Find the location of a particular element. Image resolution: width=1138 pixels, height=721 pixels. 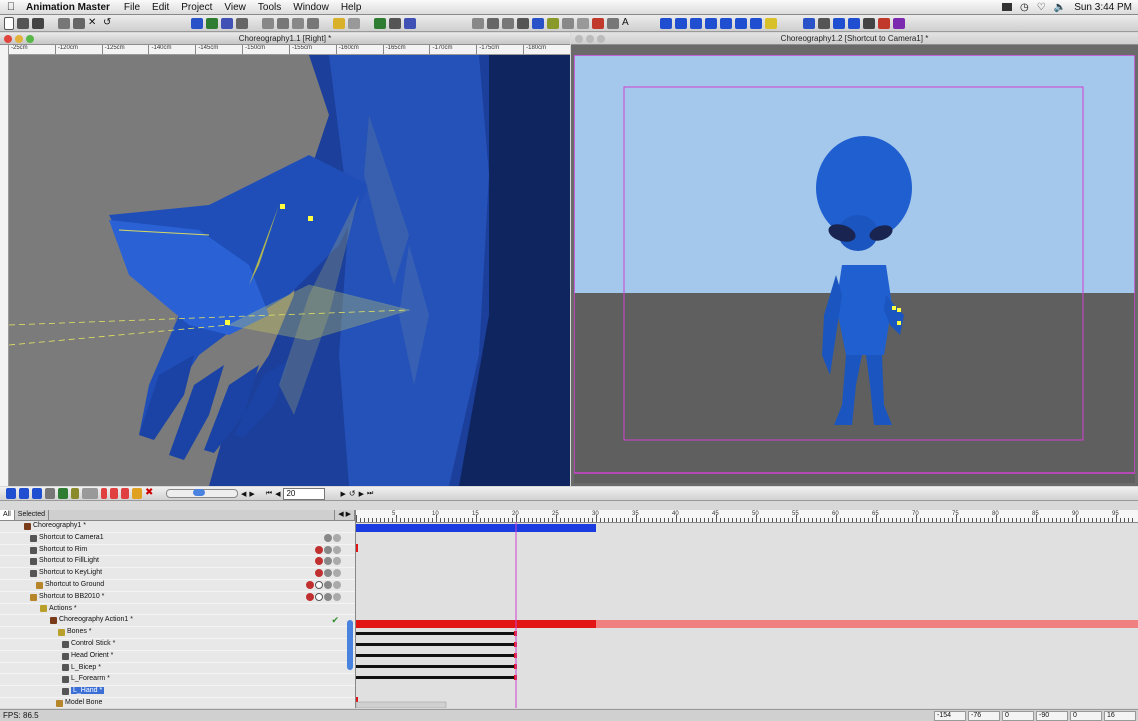

minimize-button is located at coordinates (590, 39).